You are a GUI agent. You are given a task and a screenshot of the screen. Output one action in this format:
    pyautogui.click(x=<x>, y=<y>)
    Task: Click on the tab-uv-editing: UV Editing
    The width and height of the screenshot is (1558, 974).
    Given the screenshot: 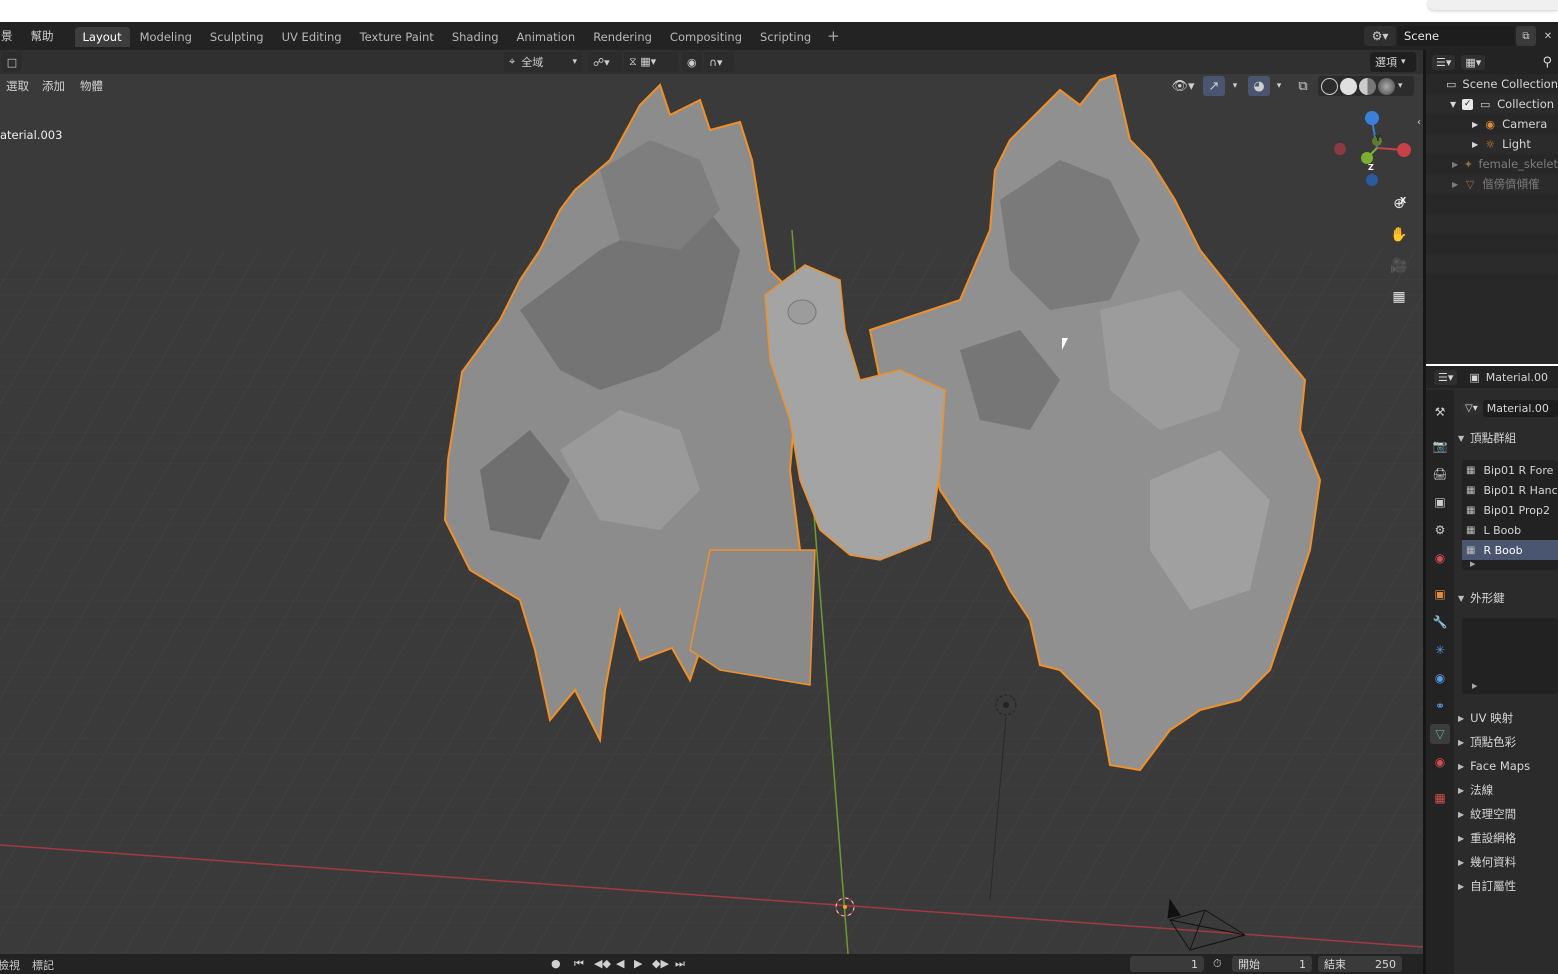 What is the action you would take?
    pyautogui.click(x=312, y=37)
    